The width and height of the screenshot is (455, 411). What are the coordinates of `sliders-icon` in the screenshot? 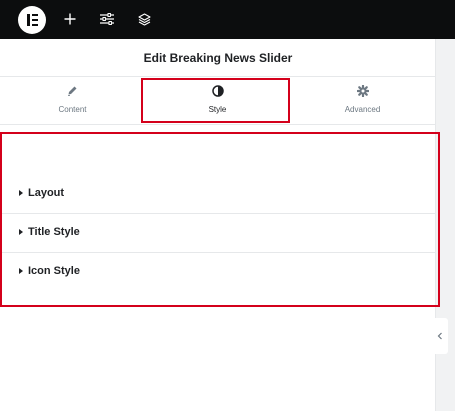 It's located at (107, 19).